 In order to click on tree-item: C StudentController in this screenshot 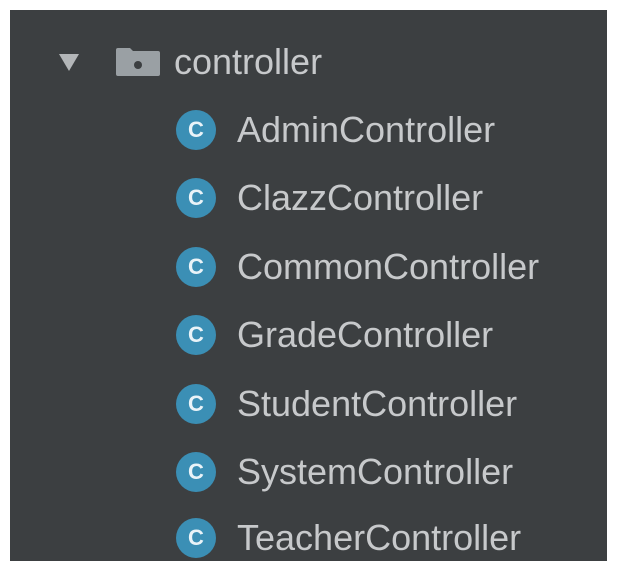, I will do `click(346, 404)`.